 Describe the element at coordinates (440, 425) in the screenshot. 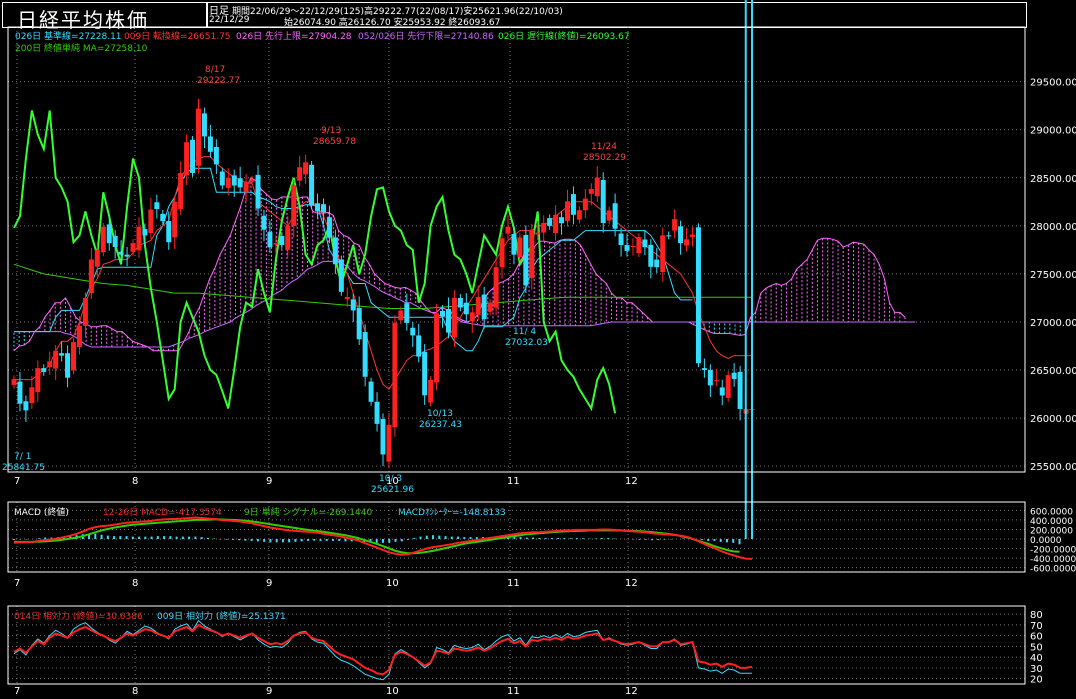

I see `annotation-value: 26237.43` at that location.